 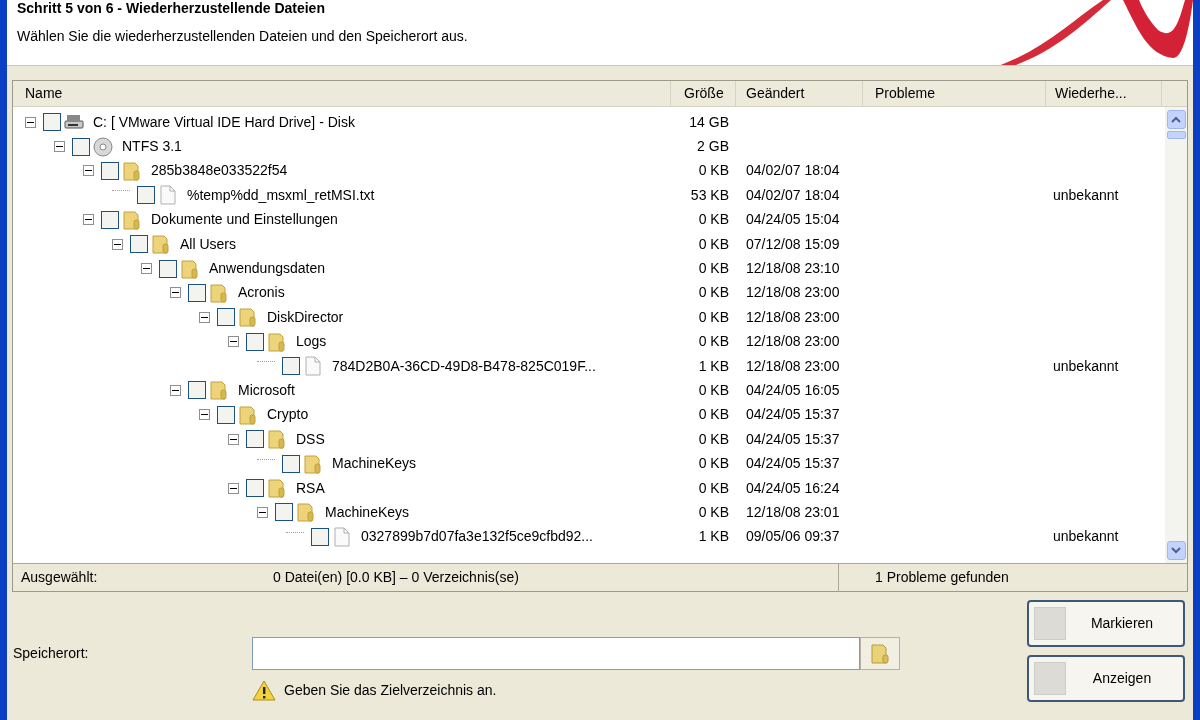 I want to click on chevron-down-icon, so click(x=1176, y=550).